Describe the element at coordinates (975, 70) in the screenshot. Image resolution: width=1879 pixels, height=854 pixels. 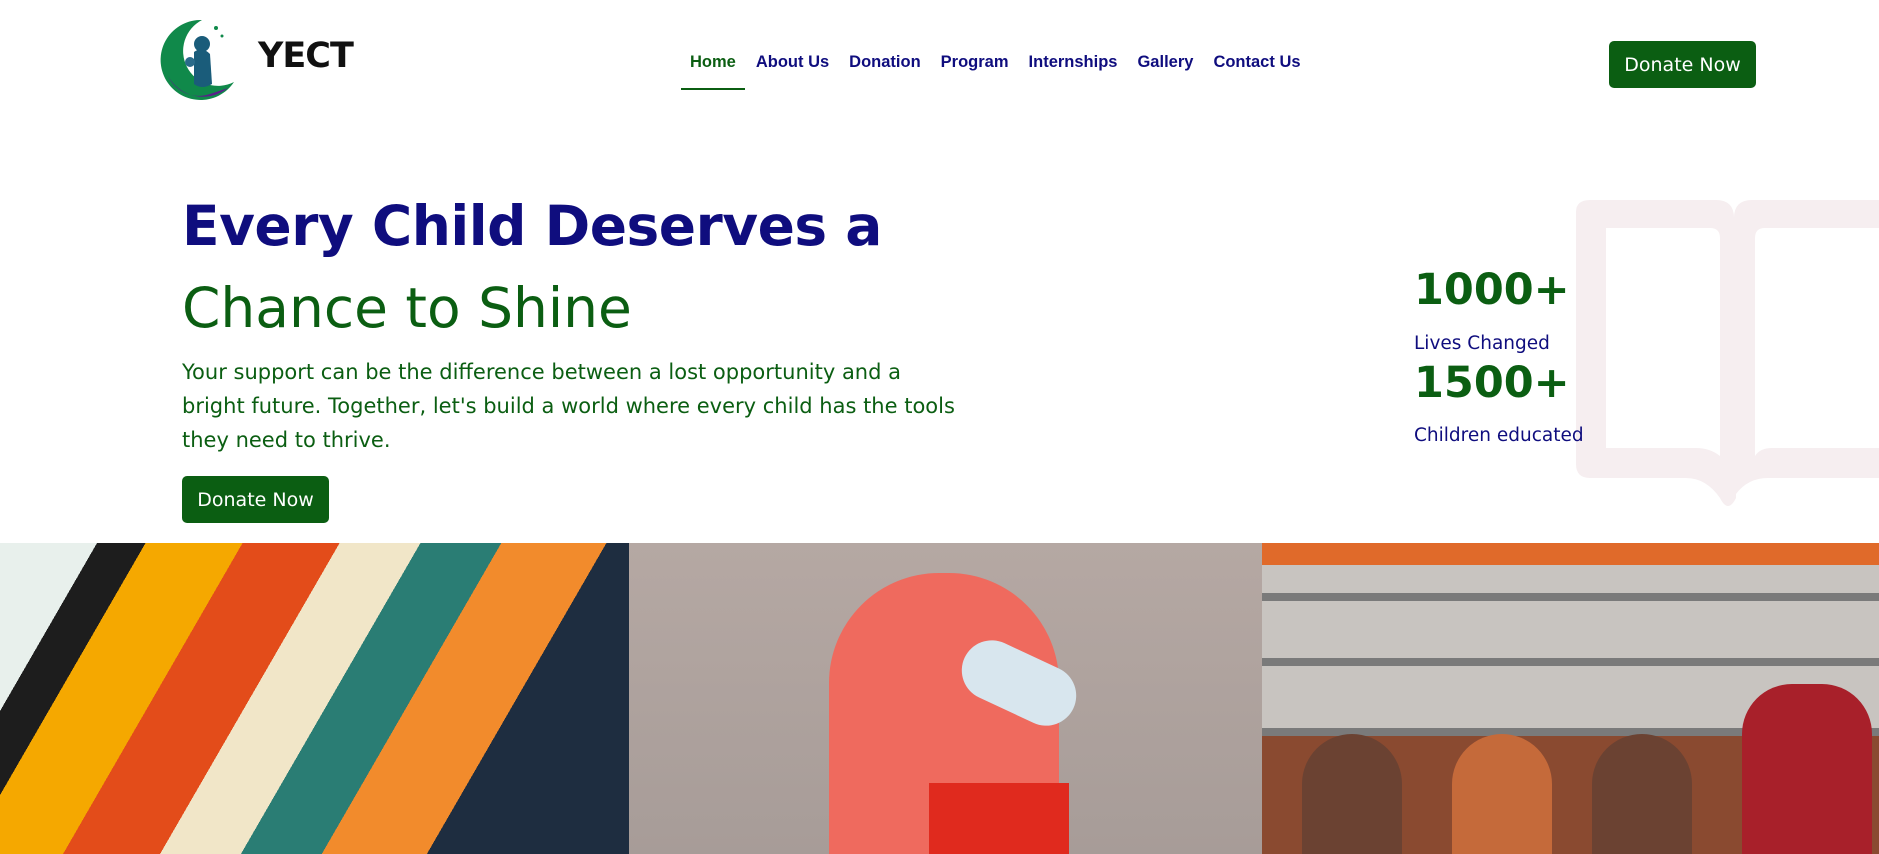
I see `nav-program: Program` at that location.